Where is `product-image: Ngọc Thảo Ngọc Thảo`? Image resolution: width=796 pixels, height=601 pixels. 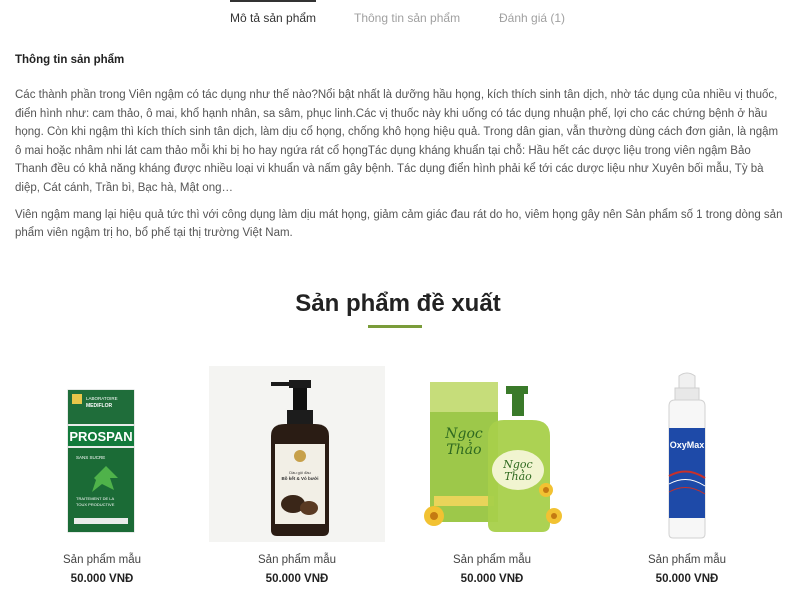
product-image: Ngọc Thảo Ngọc Thảo is located at coordinates (492, 454).